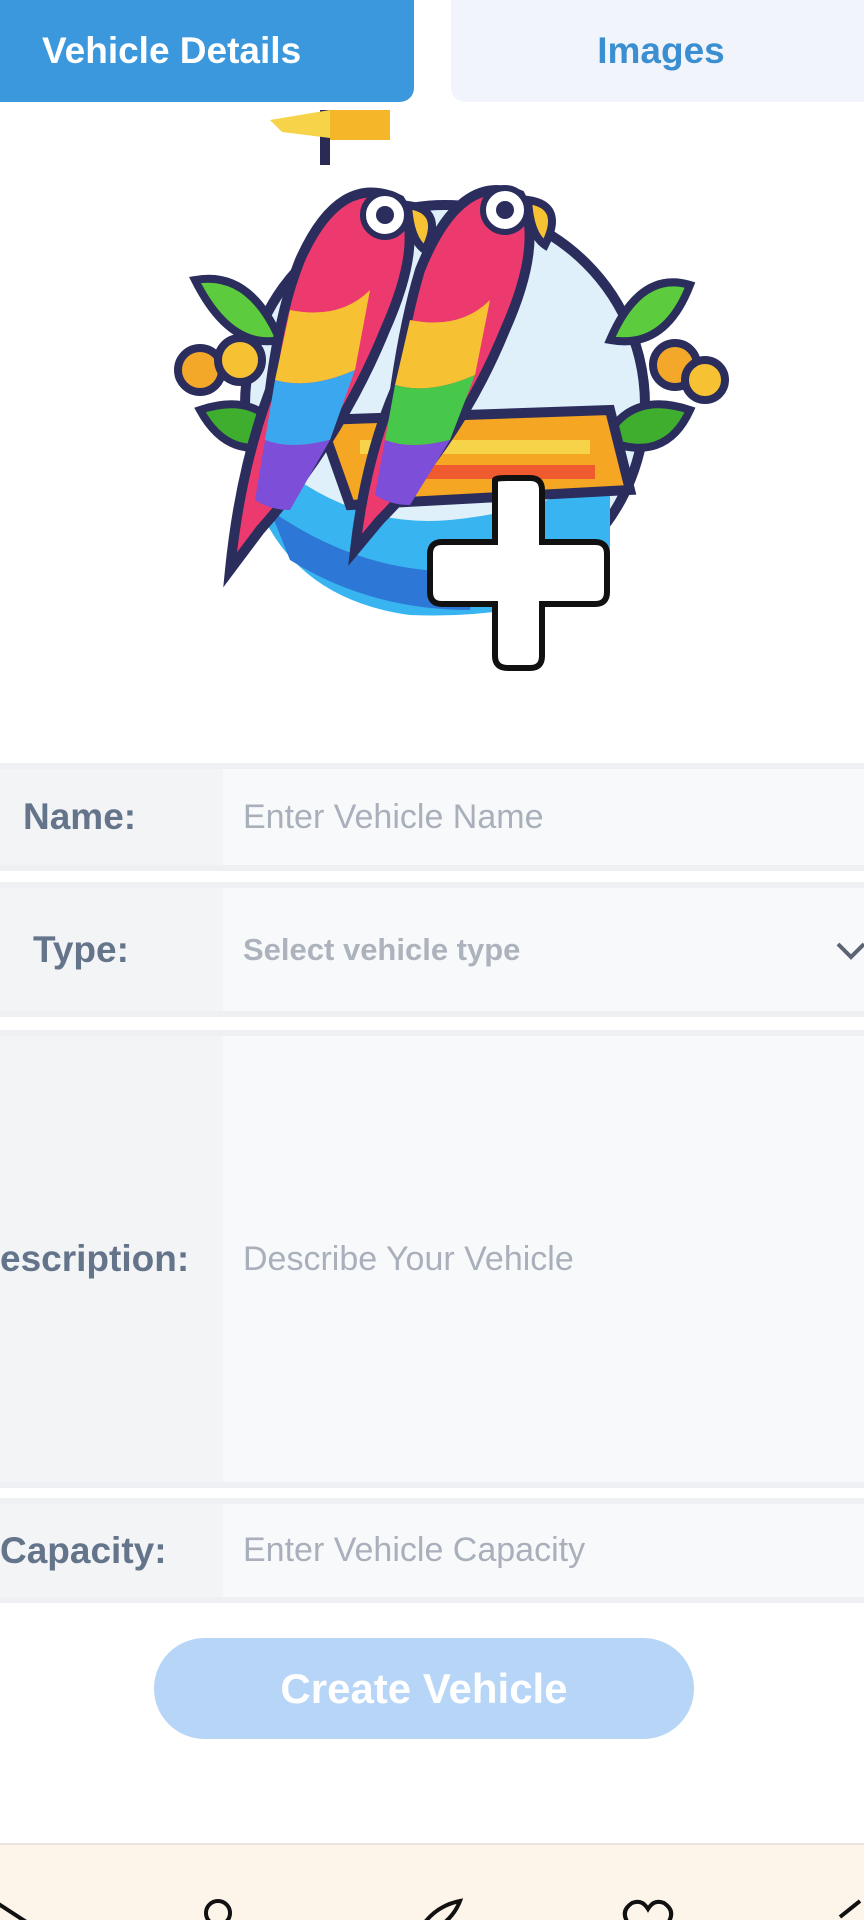 The width and height of the screenshot is (864, 1920). I want to click on name-row: Name: Enter Vehicle Name, so click(432, 817).